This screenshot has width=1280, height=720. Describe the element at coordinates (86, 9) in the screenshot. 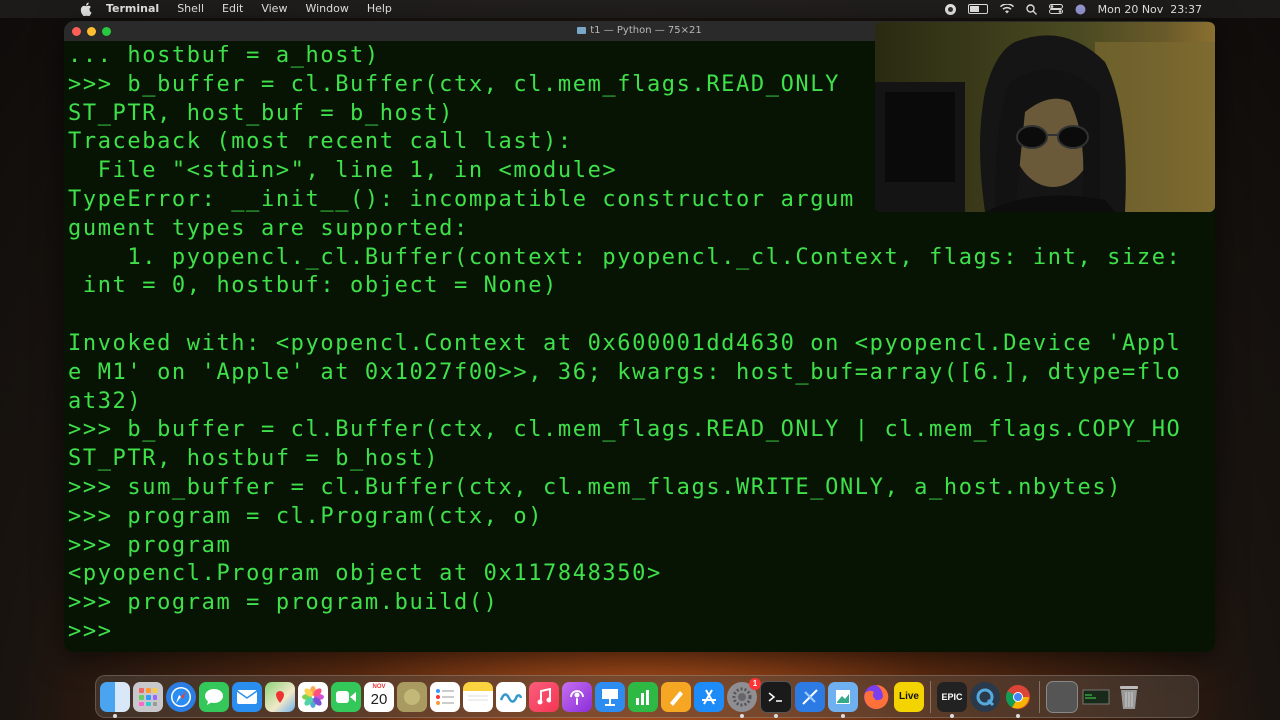

I see `apple-menu-icon` at that location.